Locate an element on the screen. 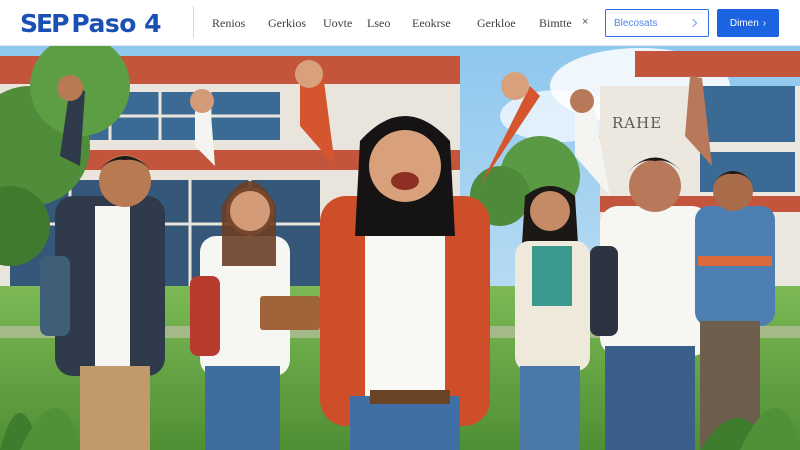 The width and height of the screenshot is (800, 450). chevron-right-icon: › is located at coordinates (764, 23).